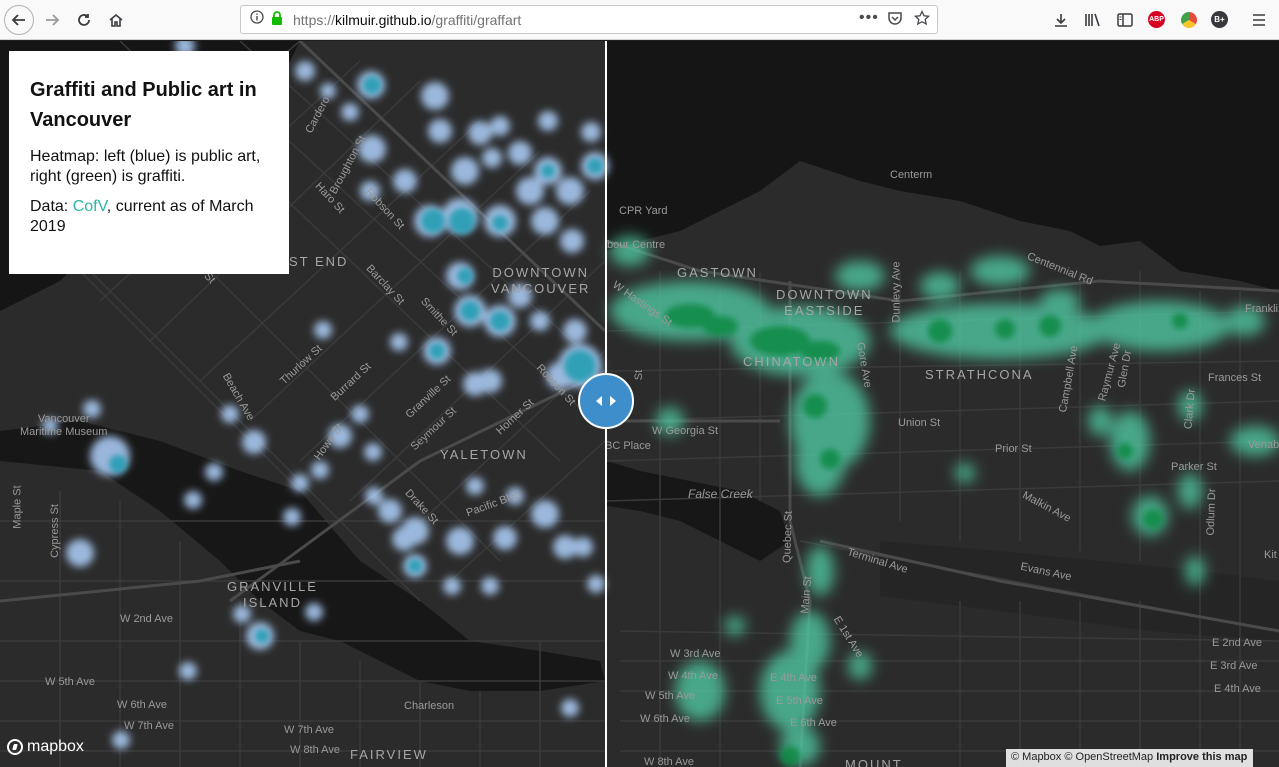 Image resolution: width=1279 pixels, height=767 pixels. Describe the element at coordinates (628, 446) in the screenshot. I see `poi-label: BC Place` at that location.